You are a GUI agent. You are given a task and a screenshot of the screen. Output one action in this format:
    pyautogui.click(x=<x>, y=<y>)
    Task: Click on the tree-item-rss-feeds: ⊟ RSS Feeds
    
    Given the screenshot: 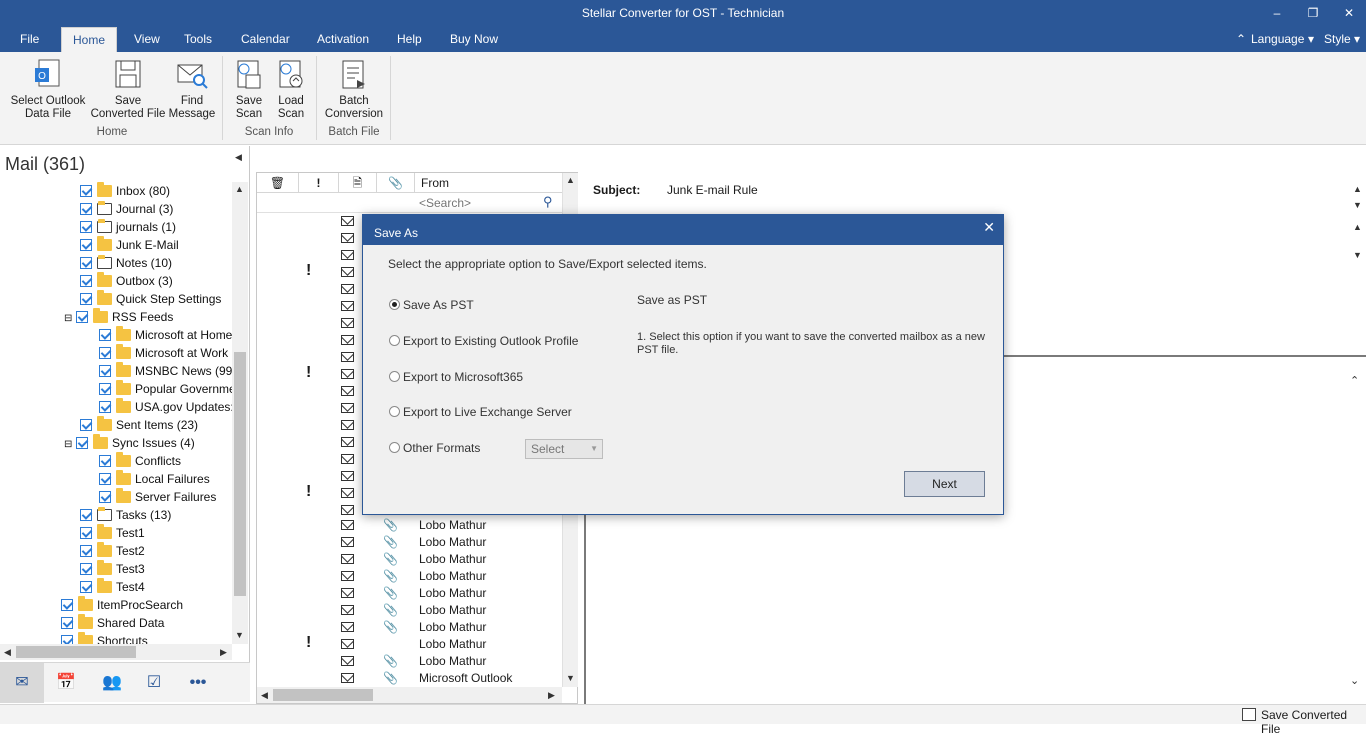 What is the action you would take?
    pyautogui.click(x=118, y=317)
    